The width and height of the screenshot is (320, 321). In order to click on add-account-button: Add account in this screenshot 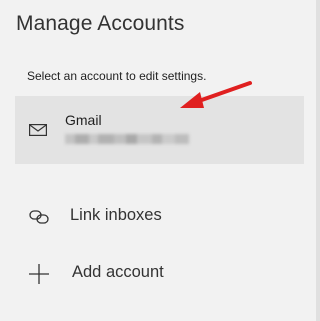, I will do `click(152, 273)`.